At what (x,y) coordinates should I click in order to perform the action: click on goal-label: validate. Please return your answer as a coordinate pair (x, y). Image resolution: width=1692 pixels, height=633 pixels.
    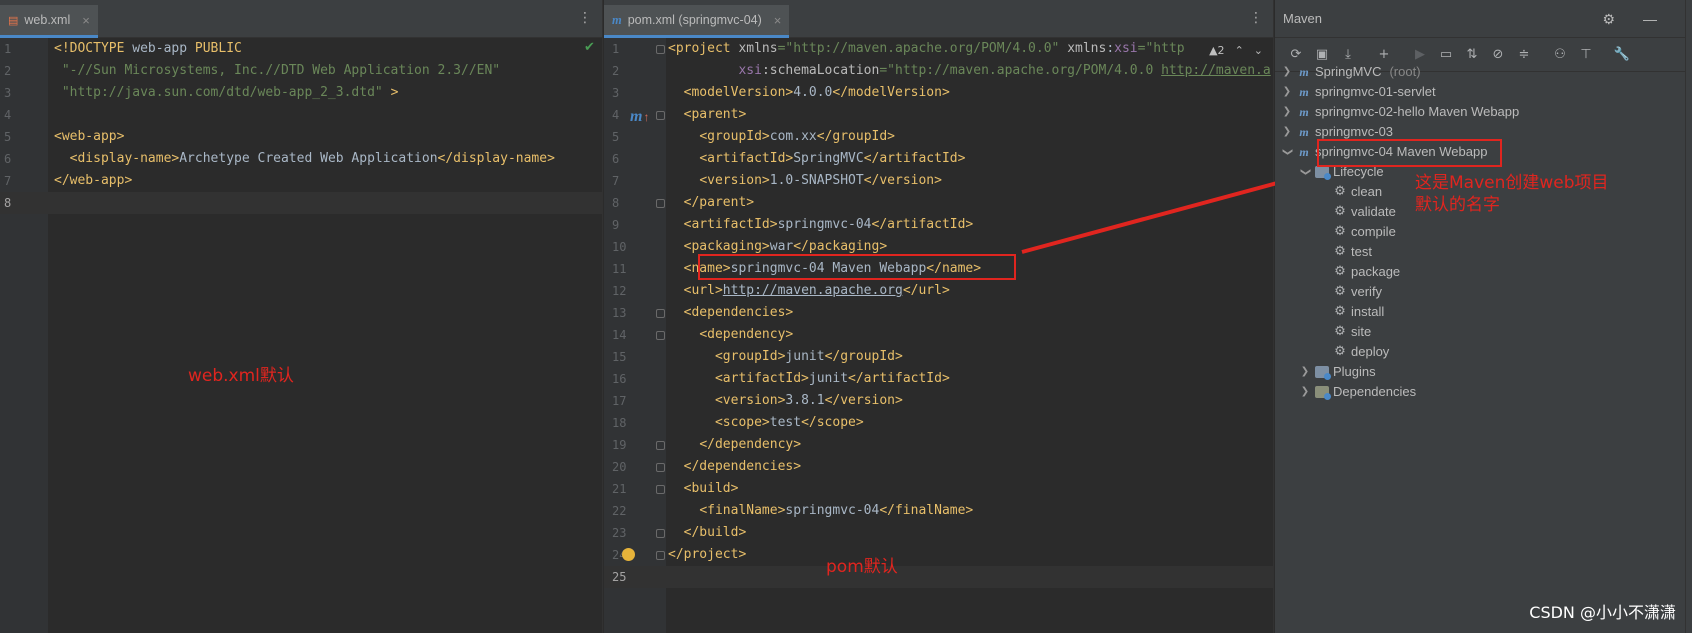
    Looking at the image, I should click on (1373, 211).